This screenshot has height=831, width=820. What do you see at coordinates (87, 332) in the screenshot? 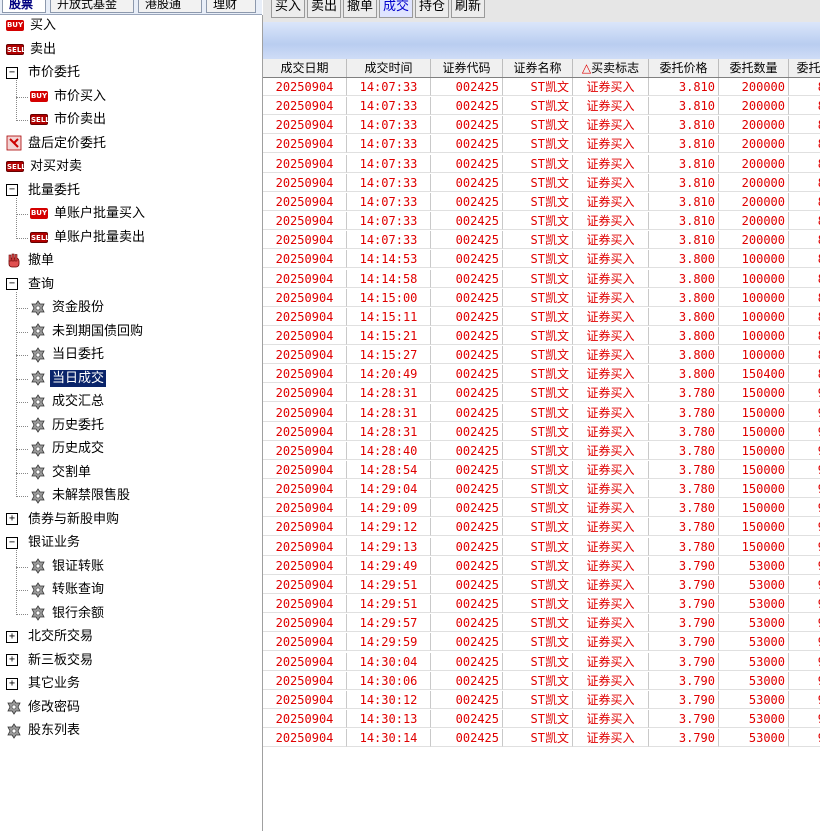
I see `sidebar-item: 未到期国债回购` at bounding box center [87, 332].